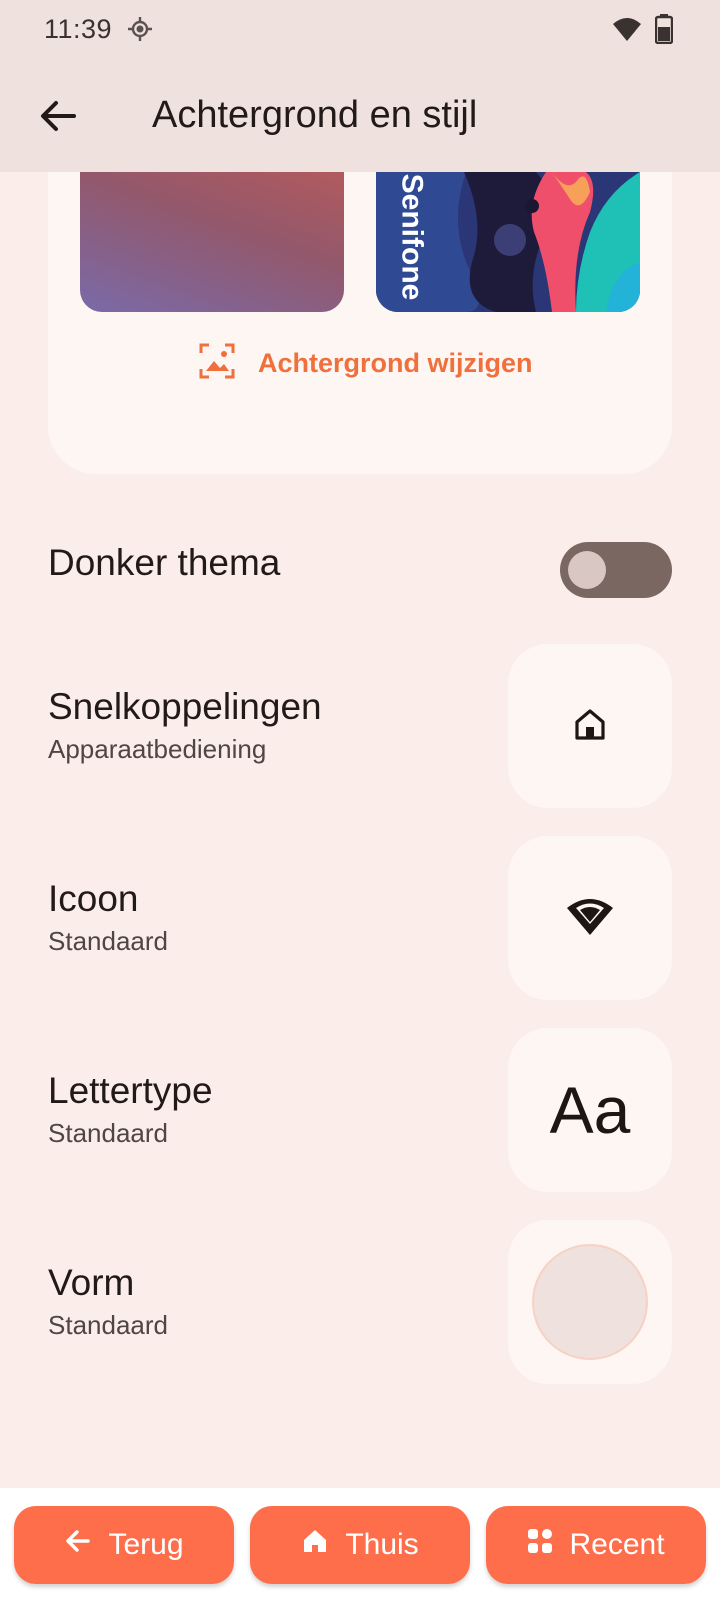  I want to click on nav-home-label: Thuis, so click(382, 1544).